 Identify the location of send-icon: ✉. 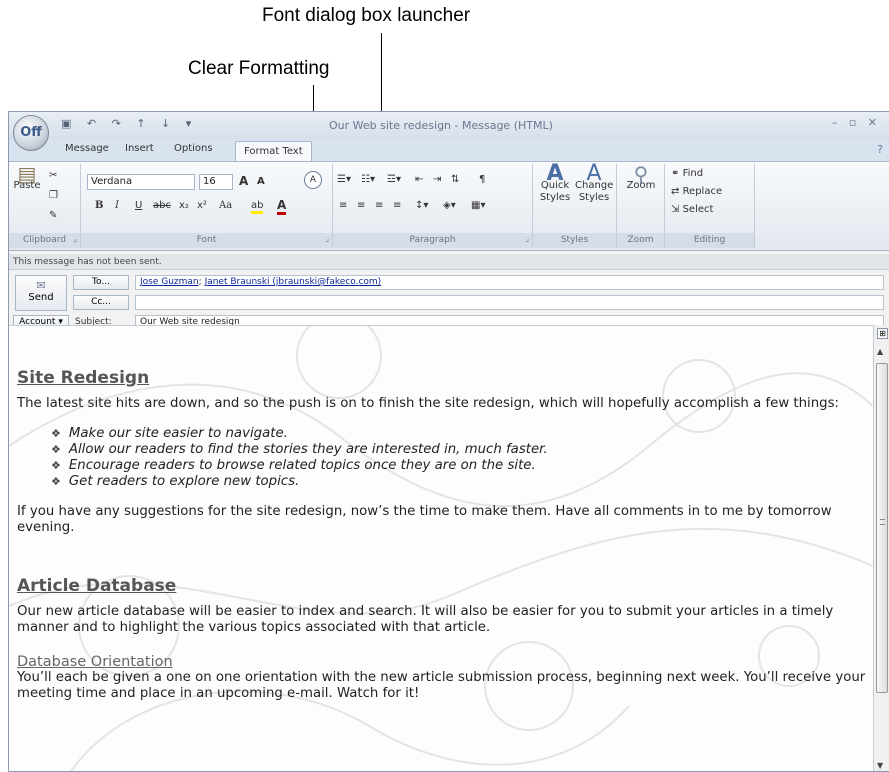
(41, 285).